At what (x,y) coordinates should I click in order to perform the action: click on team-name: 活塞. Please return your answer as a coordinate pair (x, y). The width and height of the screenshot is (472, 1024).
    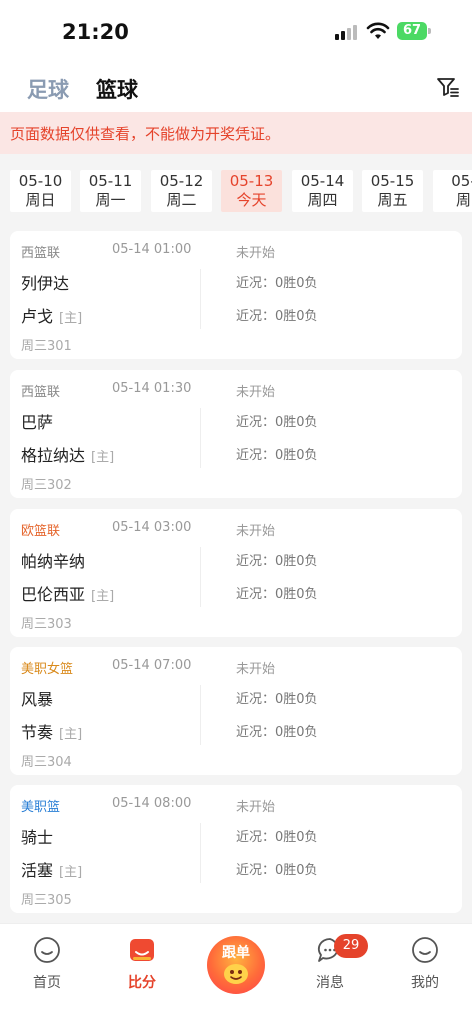
    Looking at the image, I should click on (37, 870).